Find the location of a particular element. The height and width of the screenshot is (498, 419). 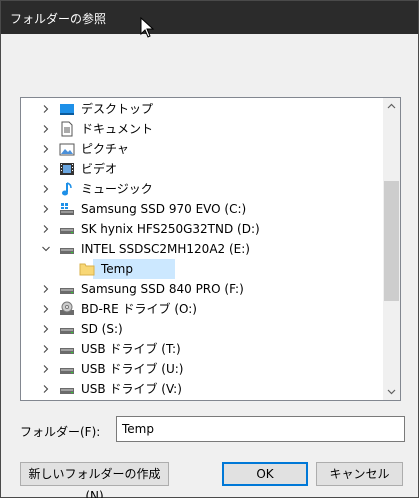

folder-input: Temp is located at coordinates (260, 429).